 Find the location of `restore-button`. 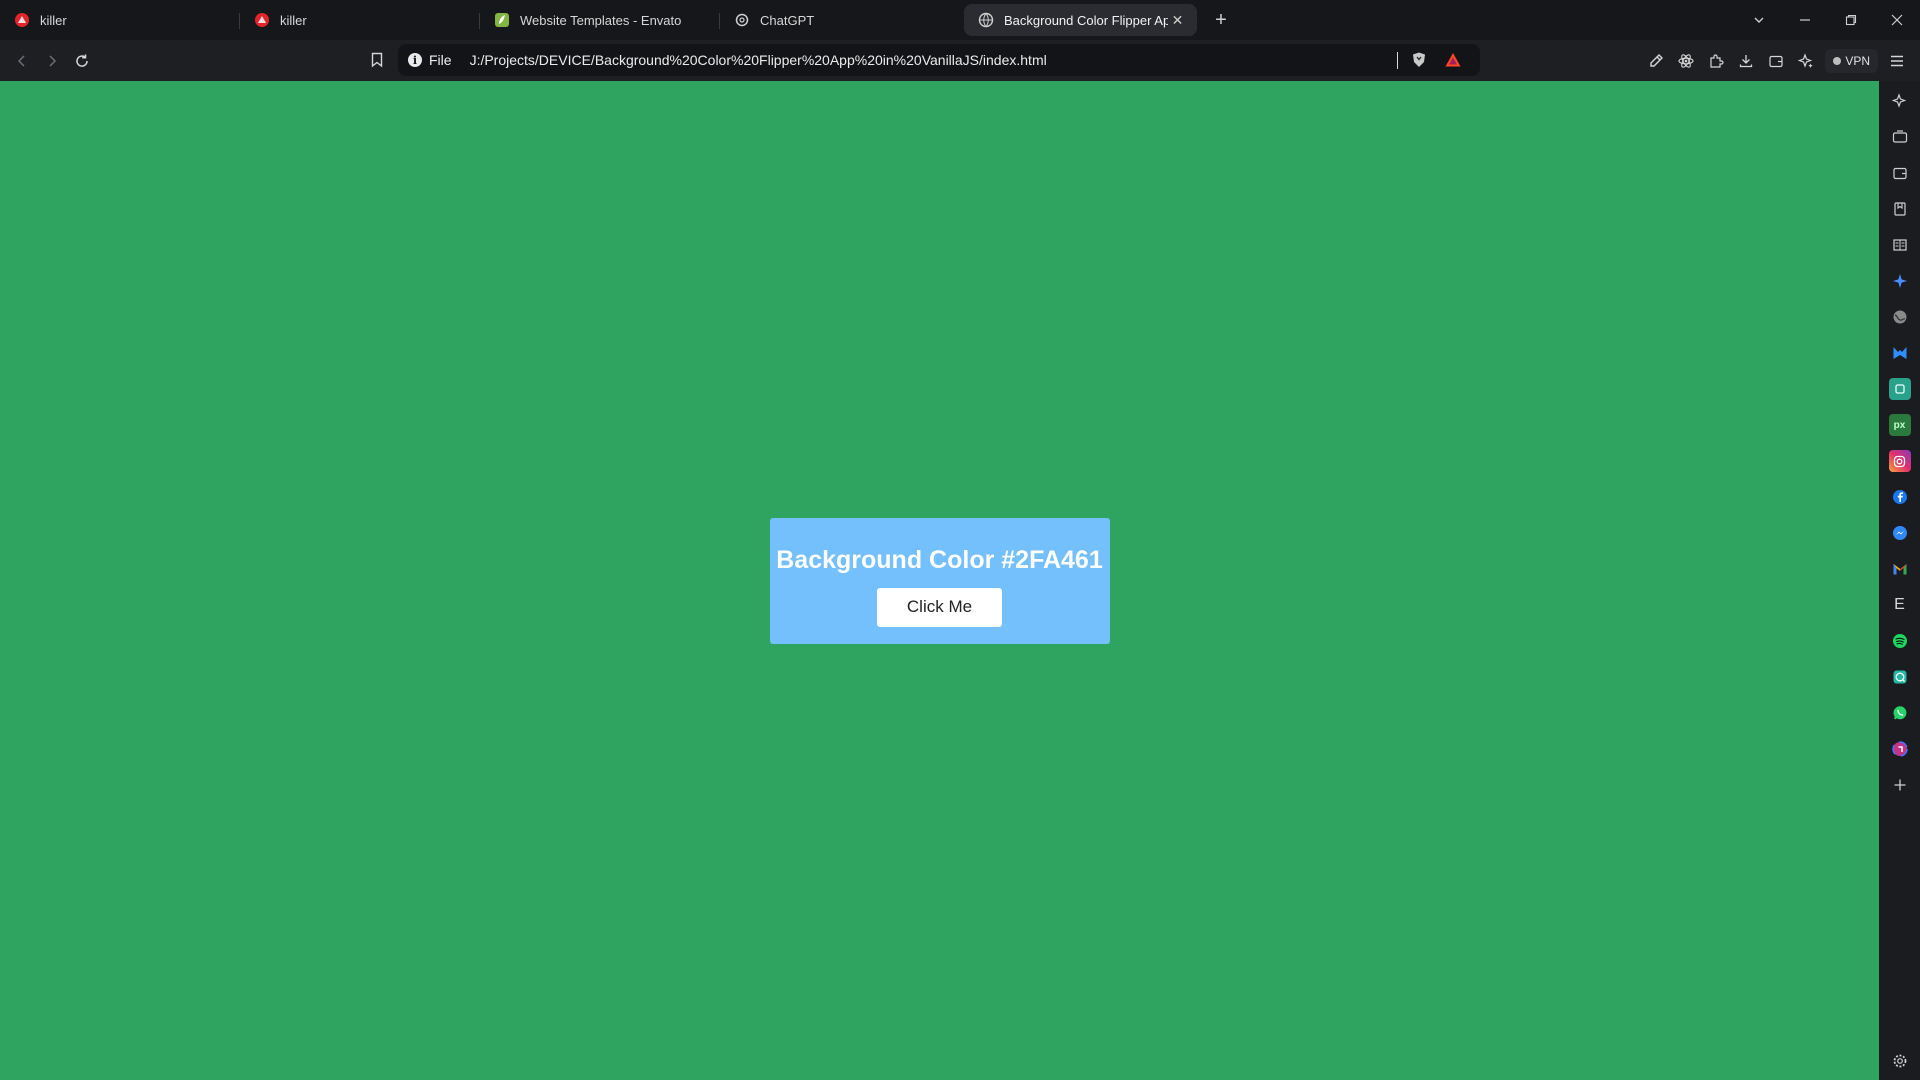

restore-button is located at coordinates (1851, 20).